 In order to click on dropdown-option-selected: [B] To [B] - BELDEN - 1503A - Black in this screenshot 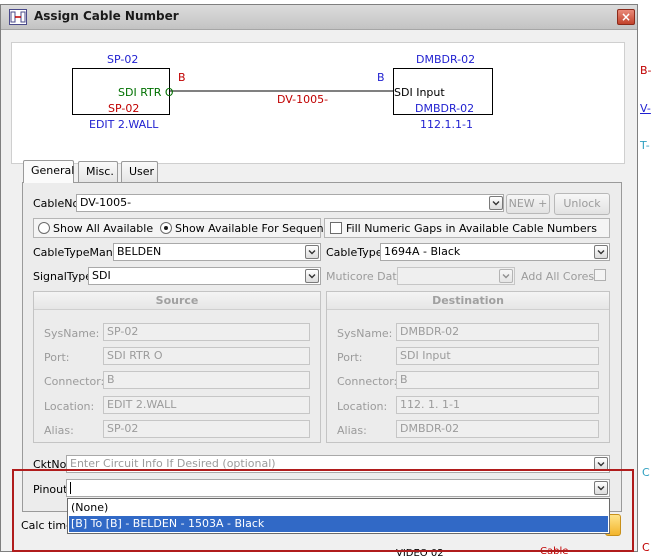, I will do `click(338, 524)`.